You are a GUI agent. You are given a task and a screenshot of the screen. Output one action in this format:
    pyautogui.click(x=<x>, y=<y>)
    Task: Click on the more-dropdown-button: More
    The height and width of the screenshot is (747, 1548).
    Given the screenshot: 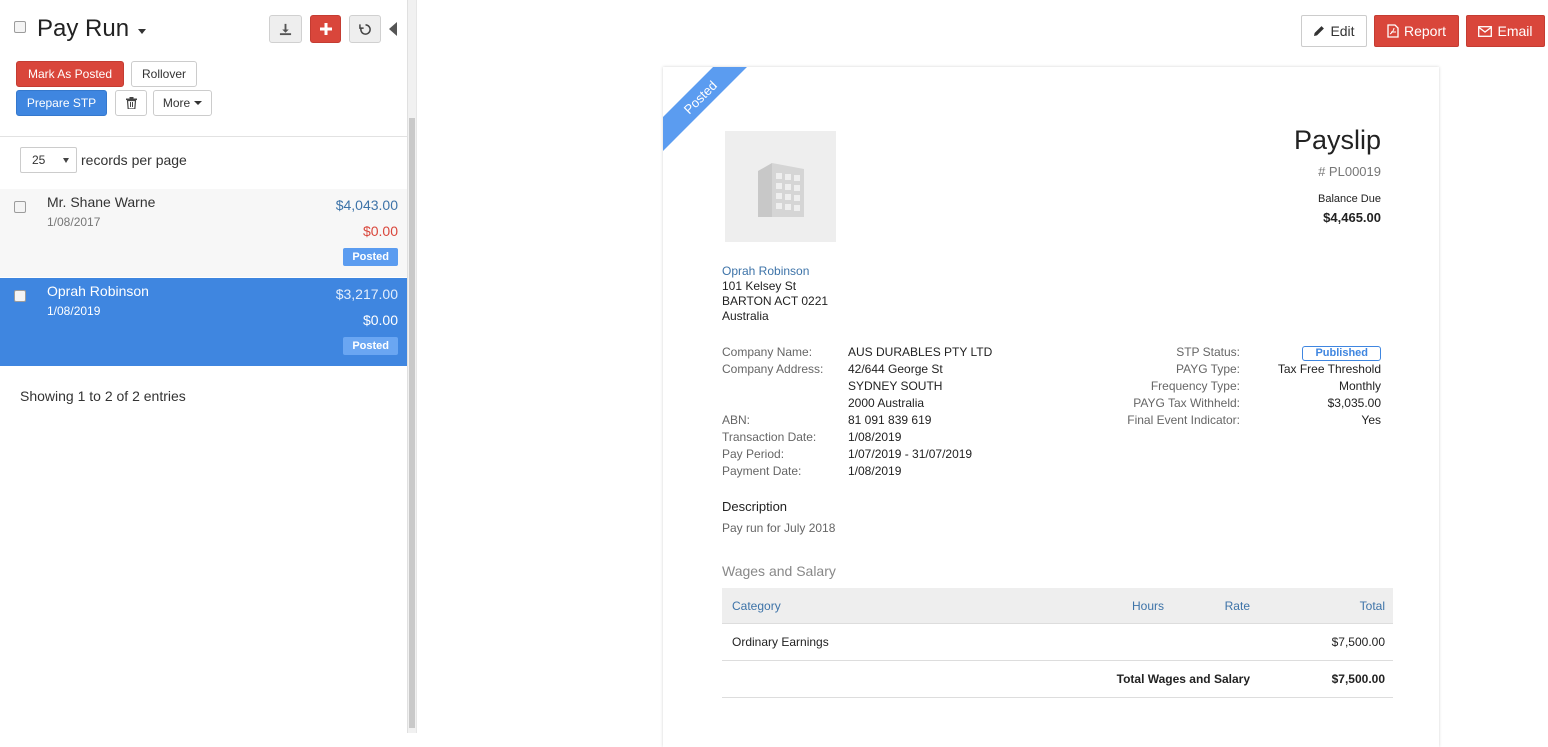 What is the action you would take?
    pyautogui.click(x=182, y=103)
    